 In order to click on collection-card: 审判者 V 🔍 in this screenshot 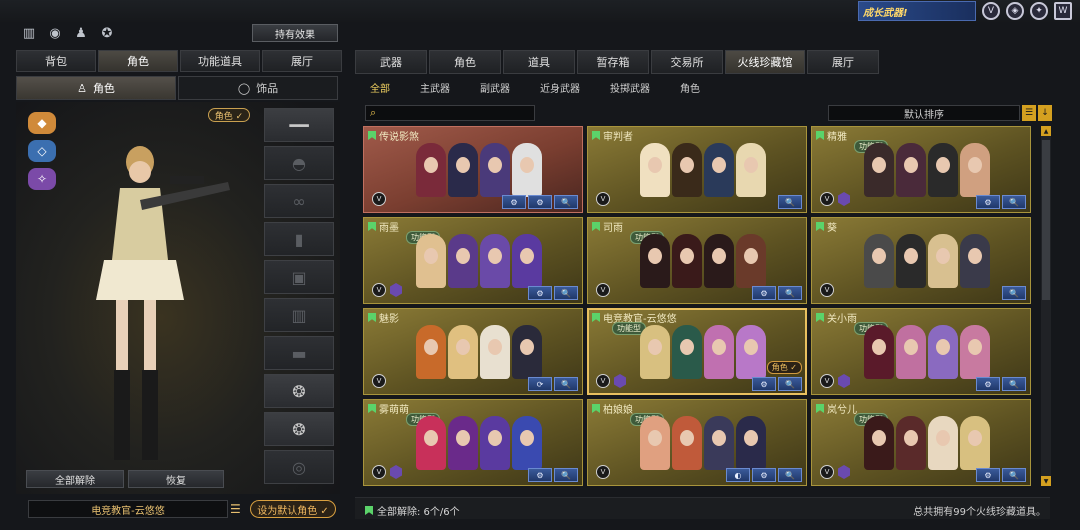, I will do `click(697, 169)`.